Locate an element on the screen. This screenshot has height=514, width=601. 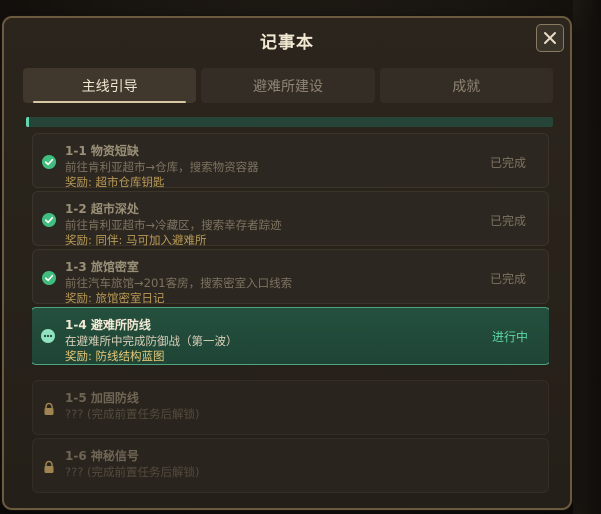
quest-description: 在避难所中完成防御战（第一波） is located at coordinates (151, 341).